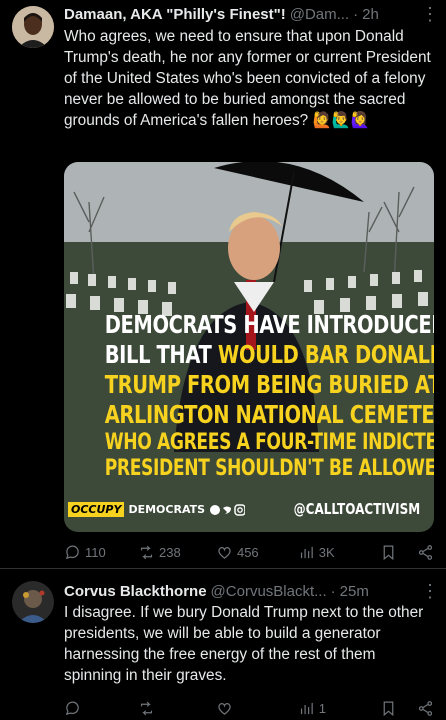  I want to click on view-count: 3K, so click(326, 552).